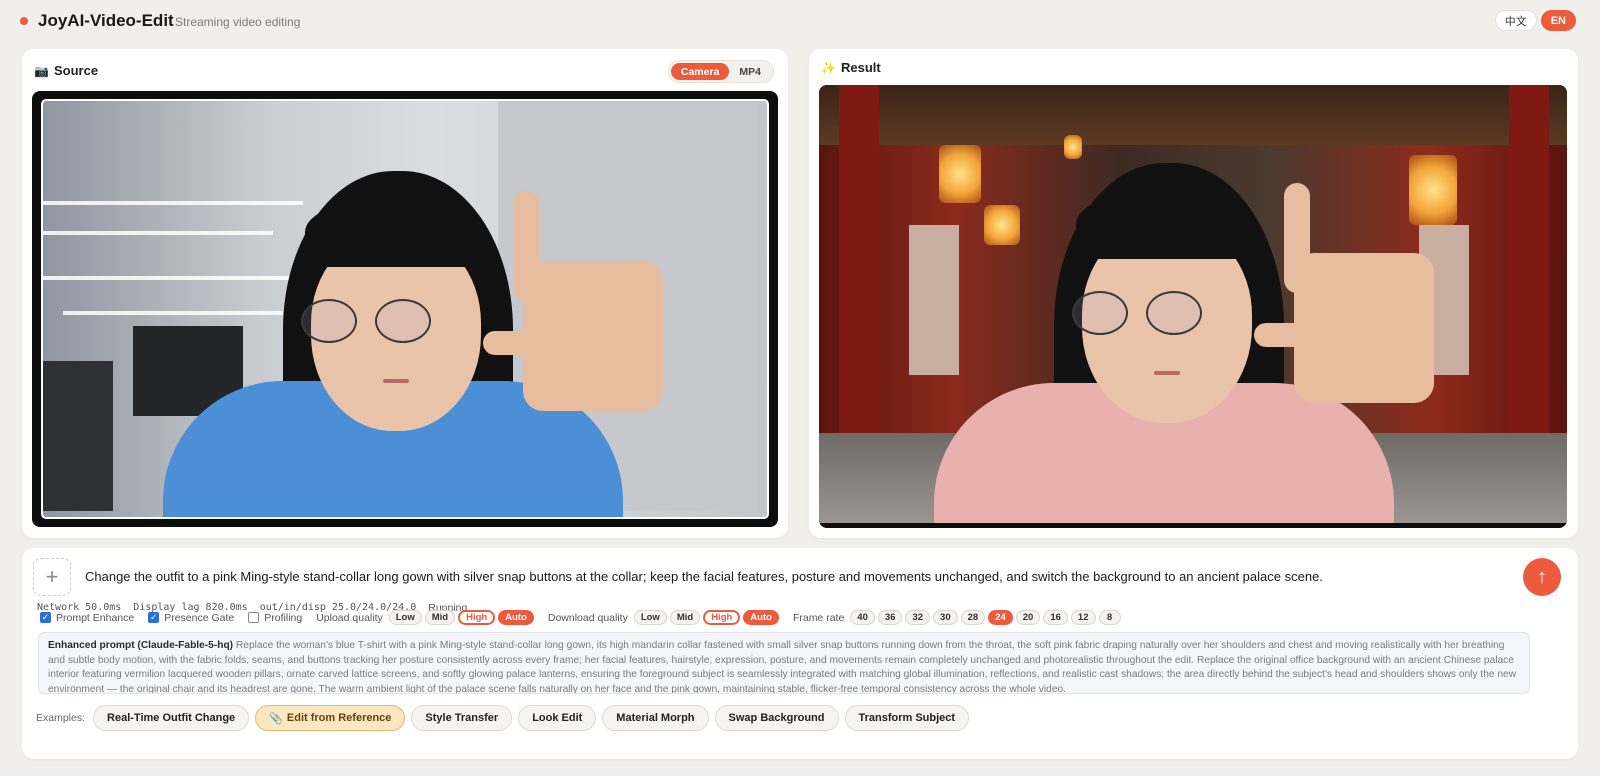  What do you see at coordinates (405, 617) in the screenshot?
I see `upload-quality-low: Low` at bounding box center [405, 617].